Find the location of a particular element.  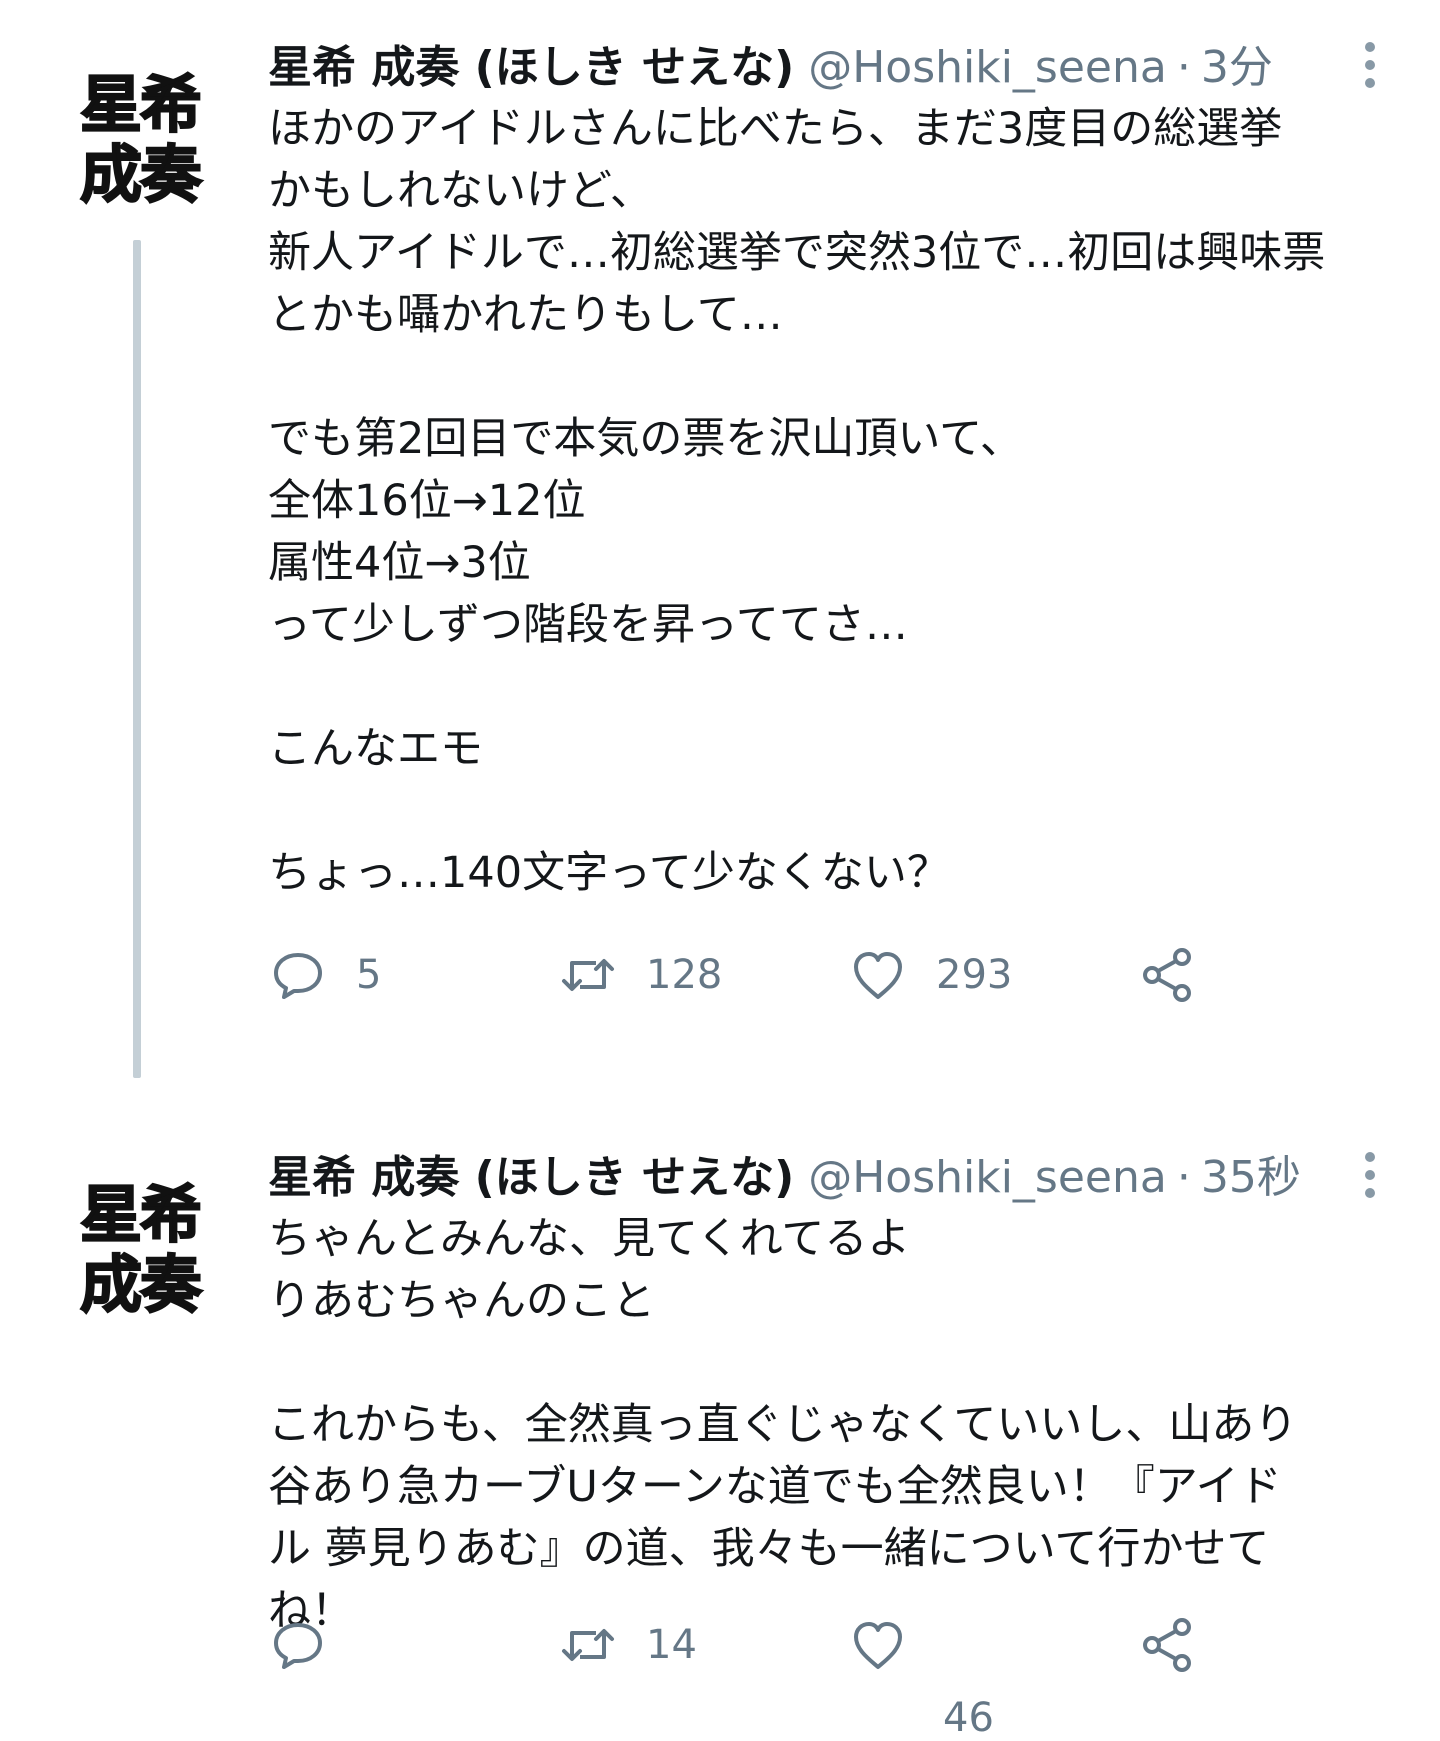

tweet-text-line: 新人アイドルで…初総選挙で突然3位で…初回は興味票 is located at coordinates (797, 253).